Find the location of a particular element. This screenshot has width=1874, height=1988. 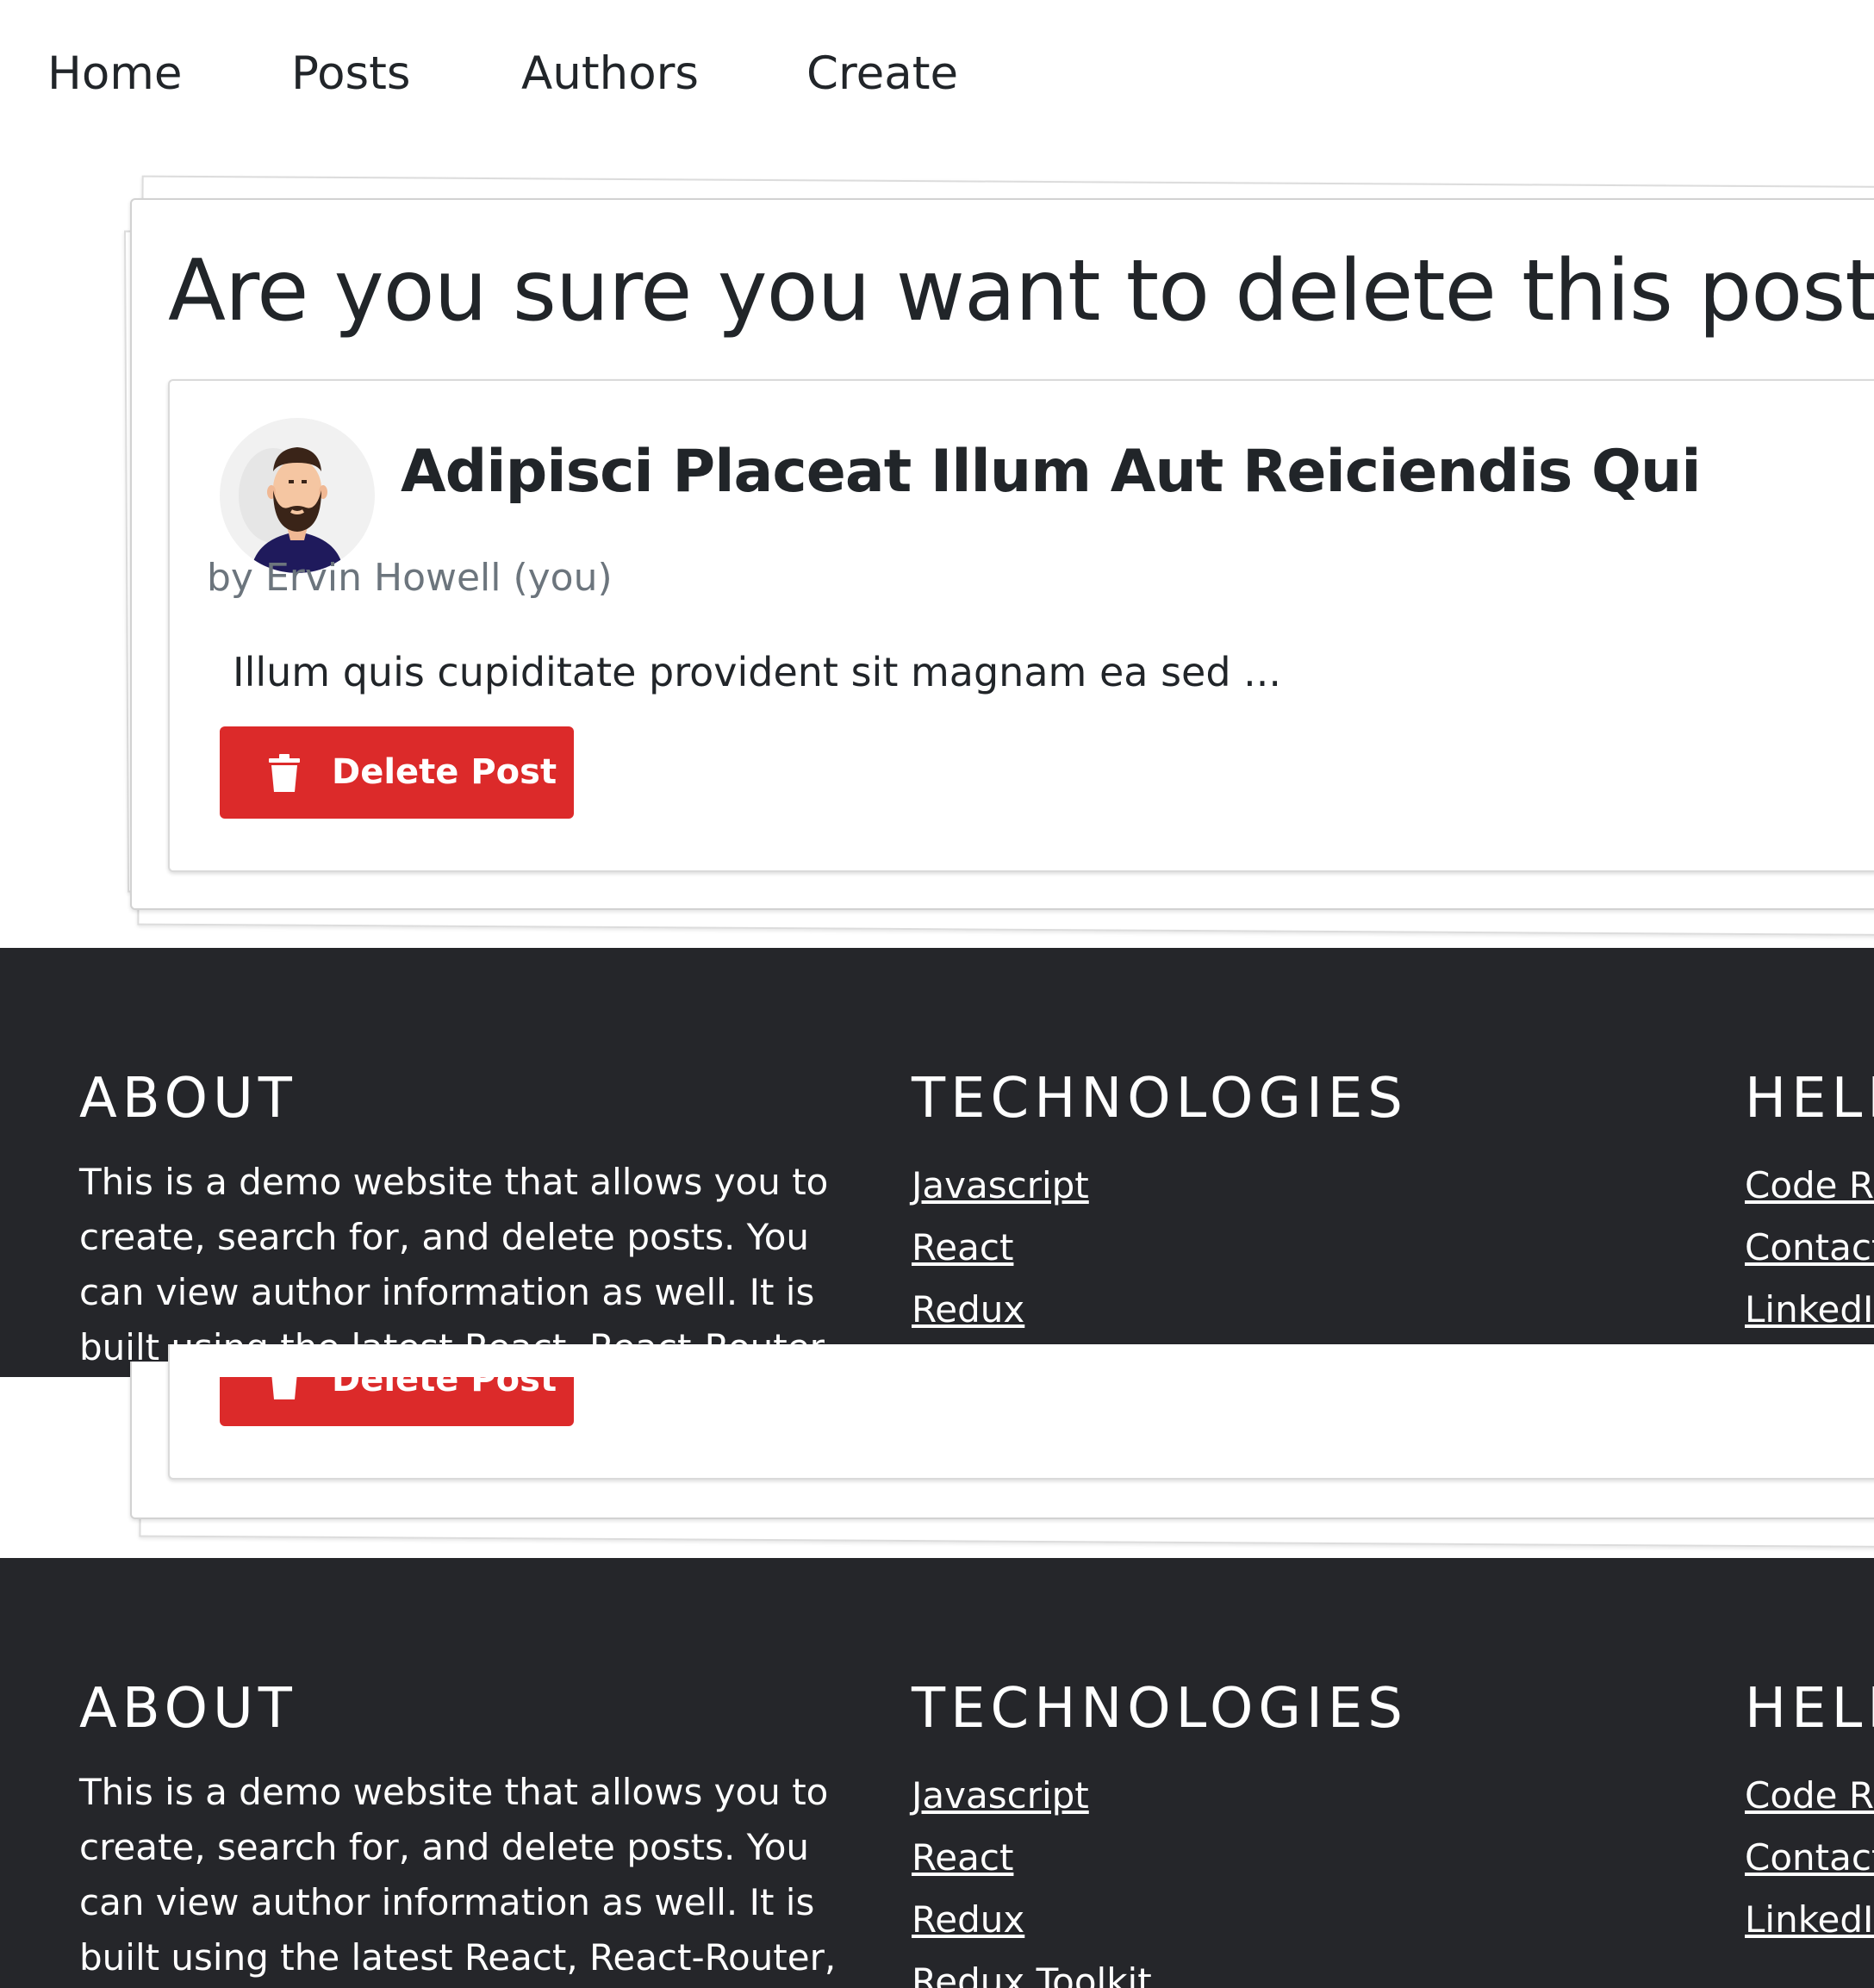

delete-post-label: Delete Post is located at coordinates (444, 772).